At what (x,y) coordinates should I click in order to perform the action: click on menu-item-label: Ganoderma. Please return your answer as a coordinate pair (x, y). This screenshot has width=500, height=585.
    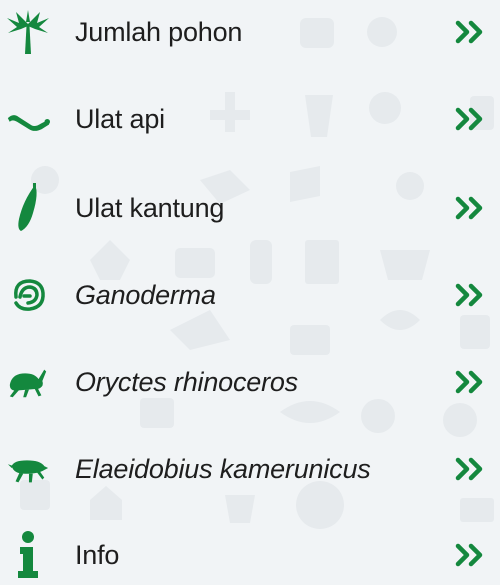
    Looking at the image, I should click on (145, 295).